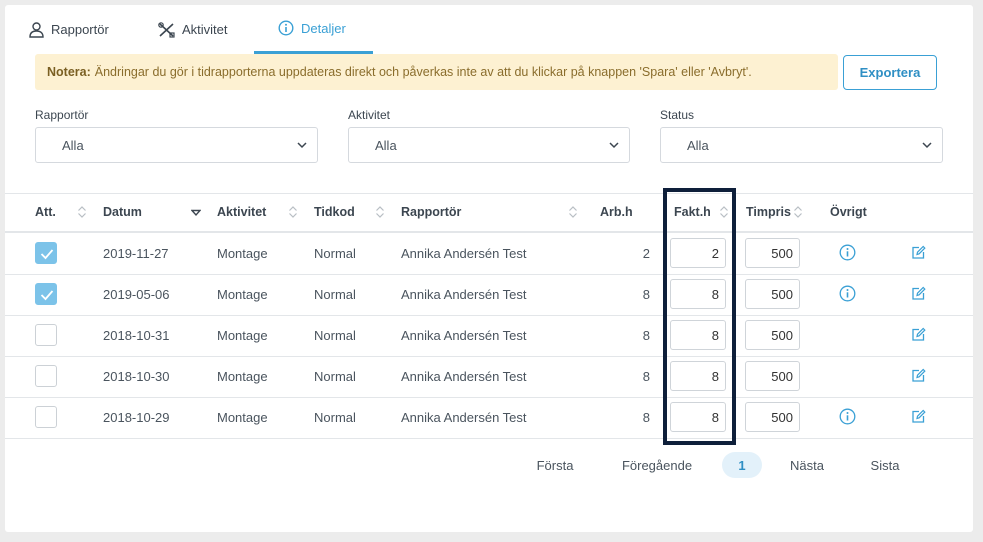 Image resolution: width=983 pixels, height=542 pixels. Describe the element at coordinates (890, 72) in the screenshot. I see `export-button: Exportera` at that location.